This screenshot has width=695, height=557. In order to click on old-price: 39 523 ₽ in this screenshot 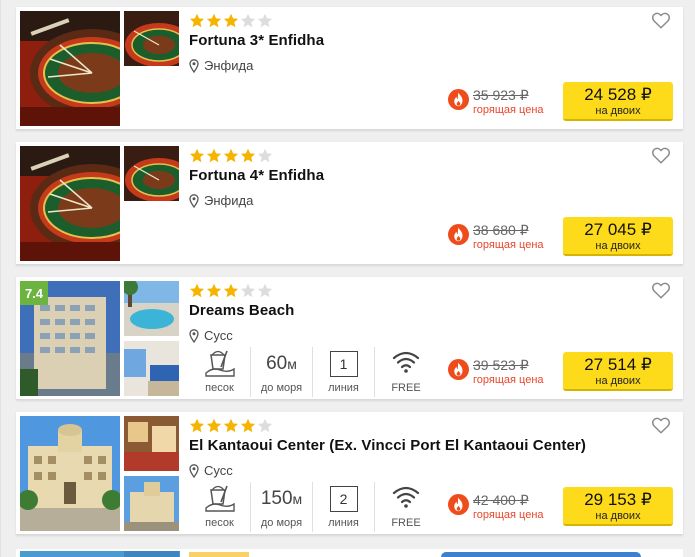, I will do `click(501, 365)`.